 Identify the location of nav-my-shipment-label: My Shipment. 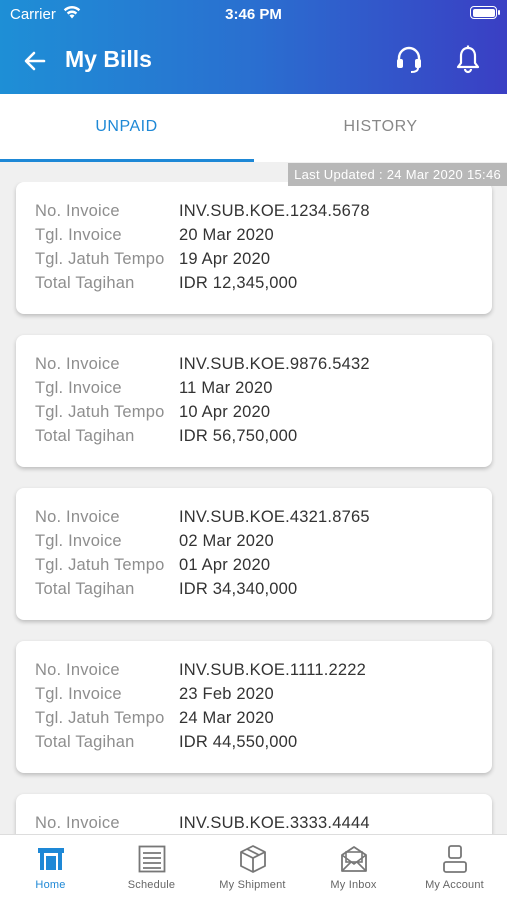
(252, 885).